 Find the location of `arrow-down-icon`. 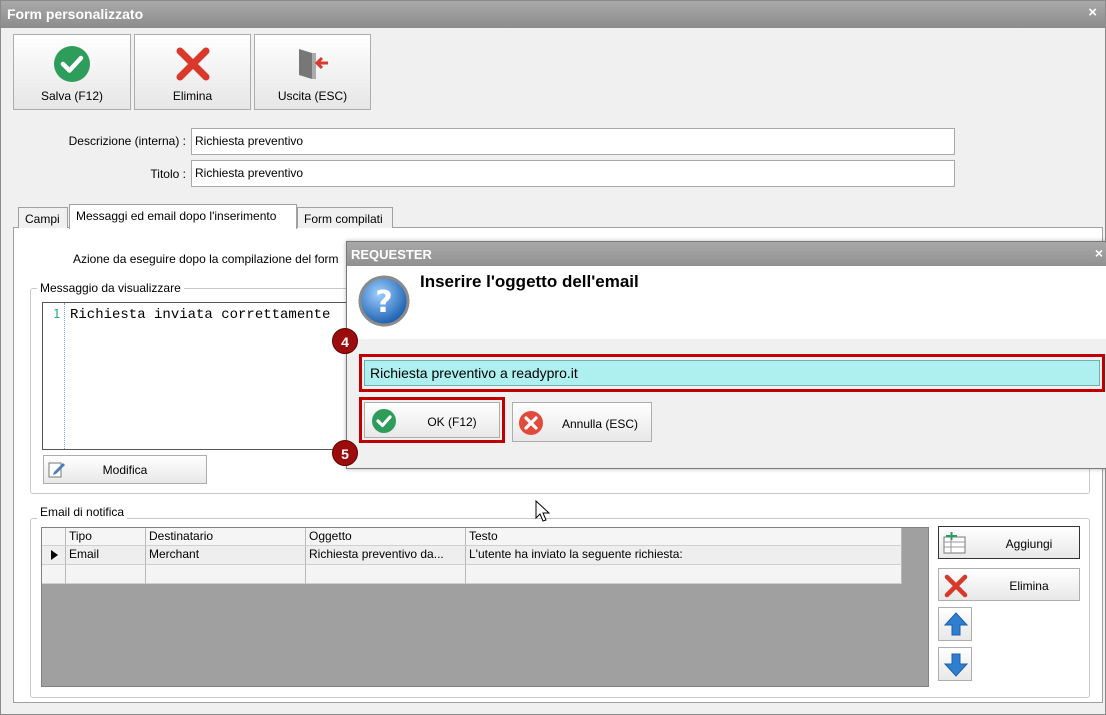

arrow-down-icon is located at coordinates (956, 665).